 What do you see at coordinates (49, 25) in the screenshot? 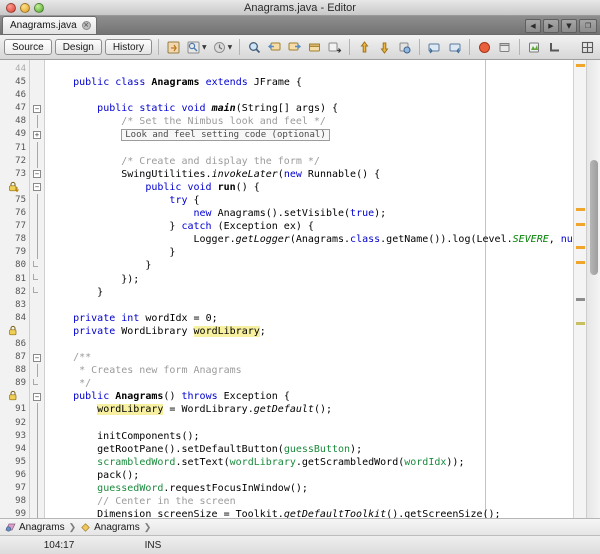
I see `tab-anagrams-java: Anagrams.java ×` at bounding box center [49, 25].